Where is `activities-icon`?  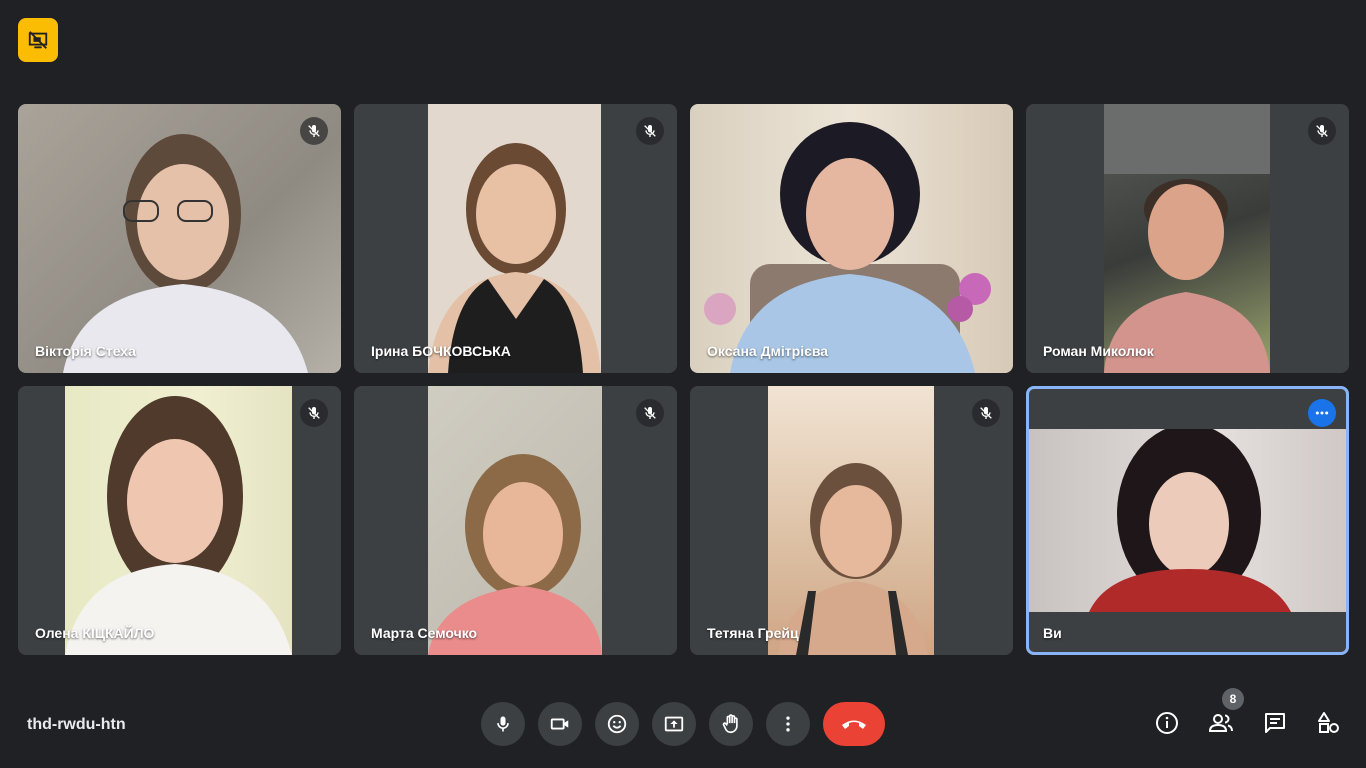
activities-icon is located at coordinates (1328, 722).